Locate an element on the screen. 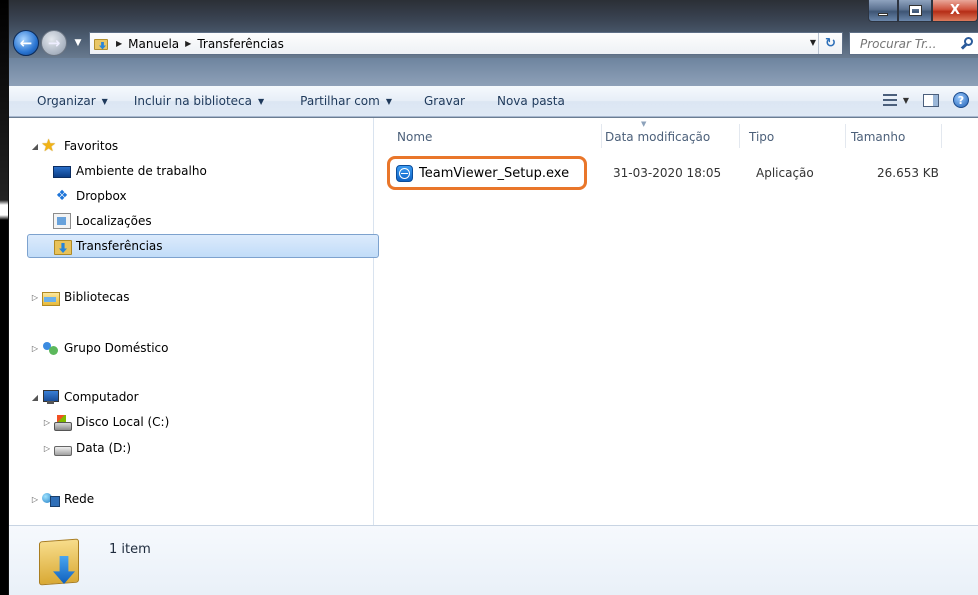 This screenshot has height=595, width=978. file-modified: 31-03-2020 18:05 is located at coordinates (667, 173).